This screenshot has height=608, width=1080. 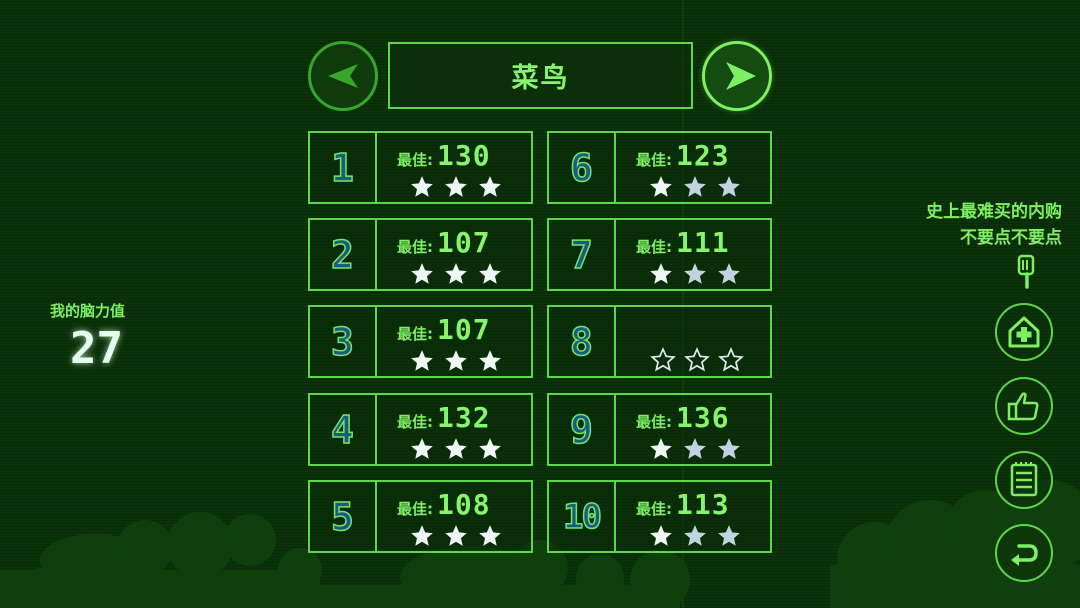 What do you see at coordinates (582, 167) in the screenshot?
I see `level-number: 6` at bounding box center [582, 167].